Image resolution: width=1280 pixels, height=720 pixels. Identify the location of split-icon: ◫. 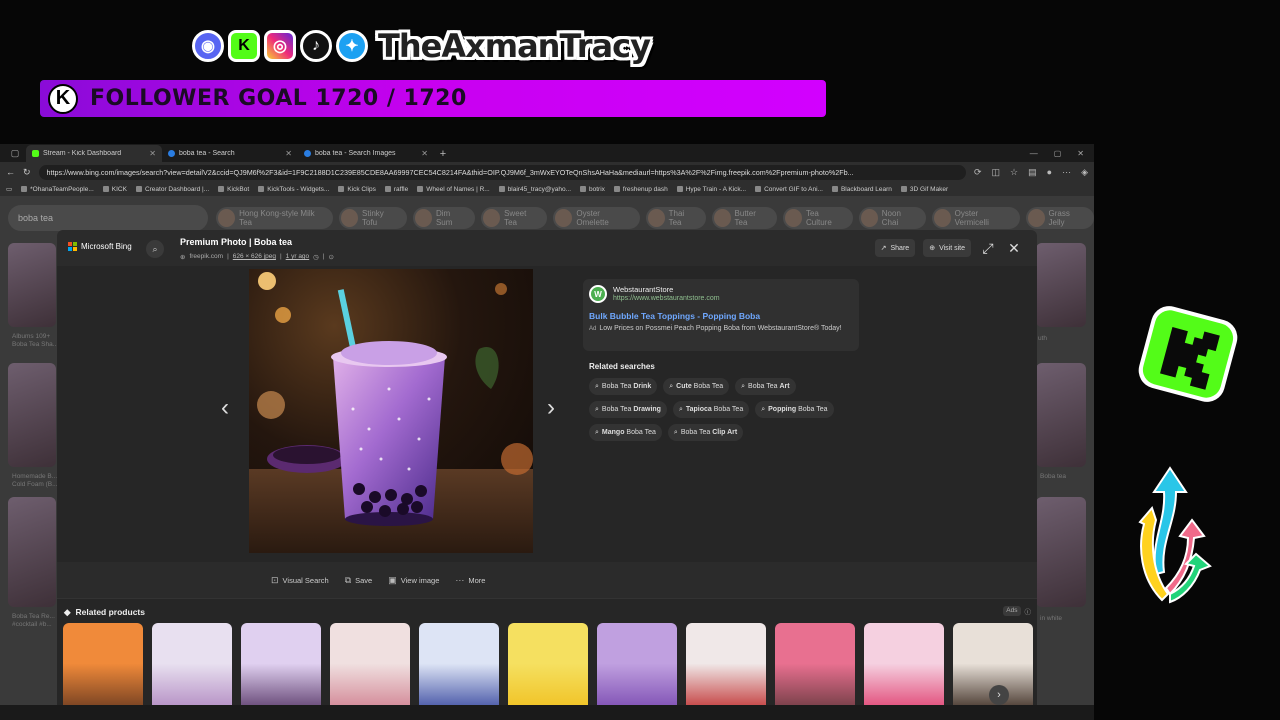
(996, 172).